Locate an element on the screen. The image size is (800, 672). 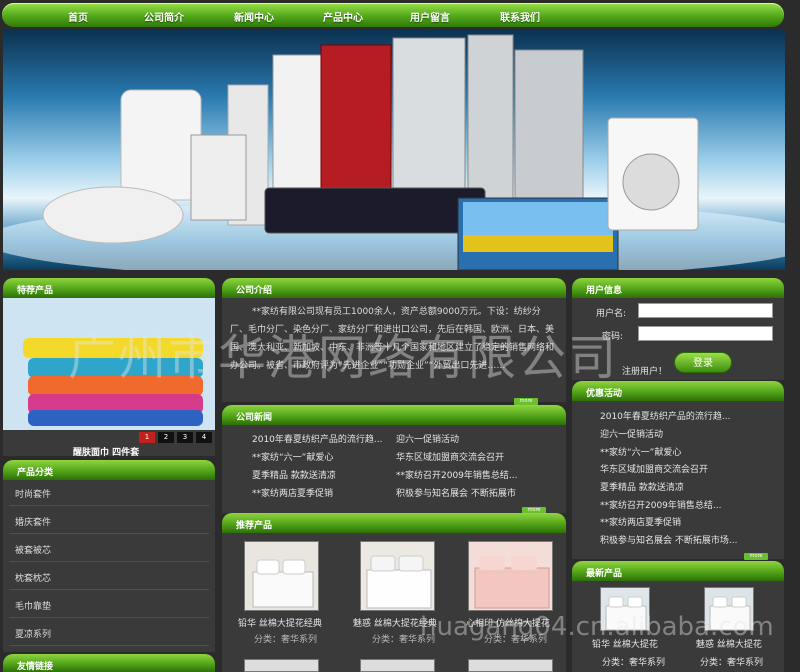
featured-panel: 1 2 3 4 醒肤面巾 四件套 is located at coordinates (109, 378).